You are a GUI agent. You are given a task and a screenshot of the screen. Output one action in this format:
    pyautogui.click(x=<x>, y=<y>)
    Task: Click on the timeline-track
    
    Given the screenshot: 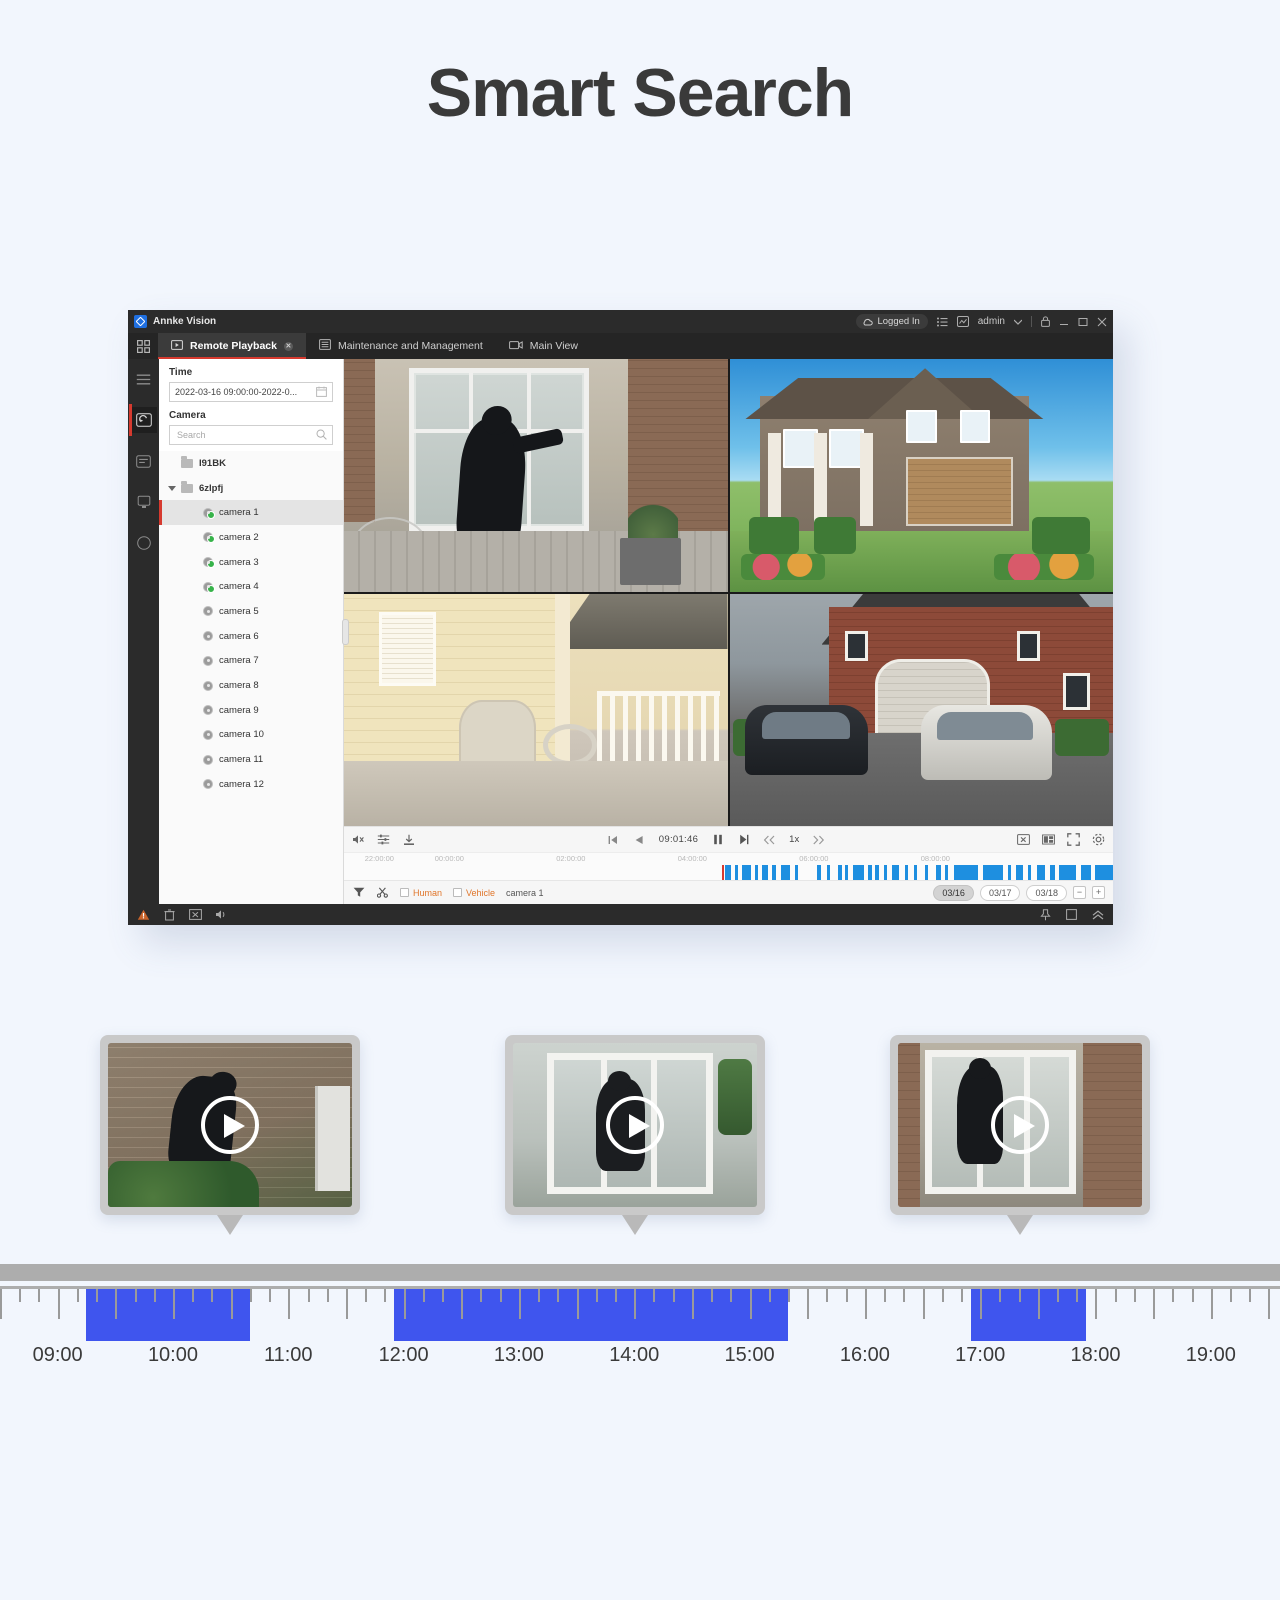 What is the action you would take?
    pyautogui.click(x=728, y=872)
    